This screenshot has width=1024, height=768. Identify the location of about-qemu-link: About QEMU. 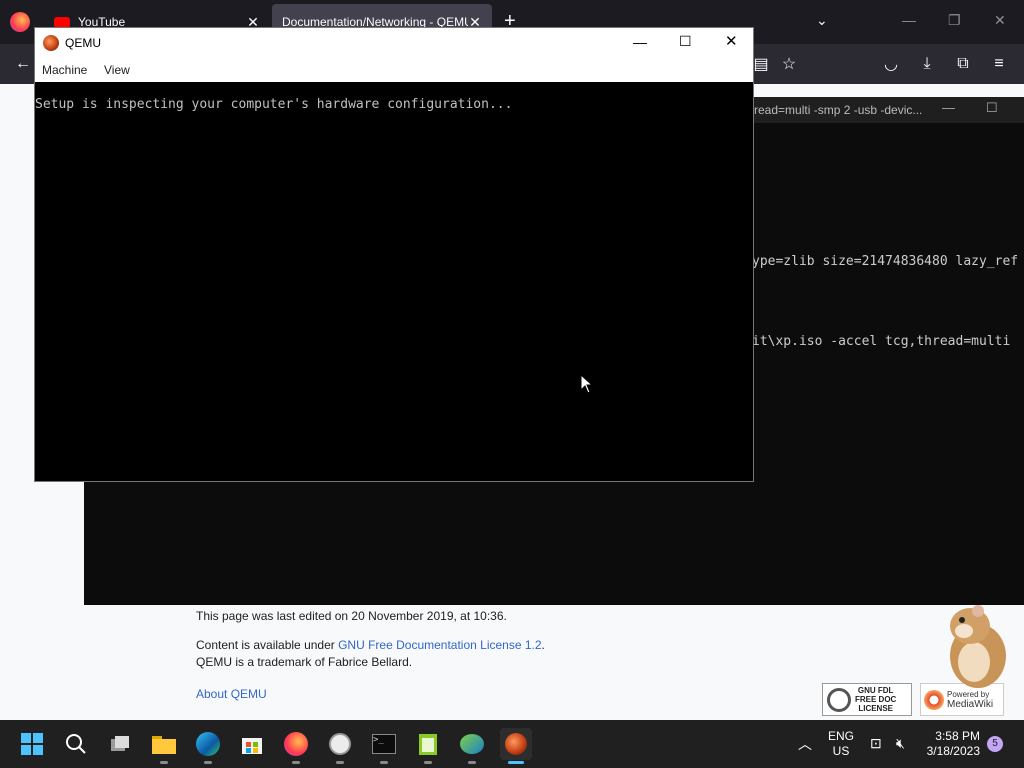
(231, 694).